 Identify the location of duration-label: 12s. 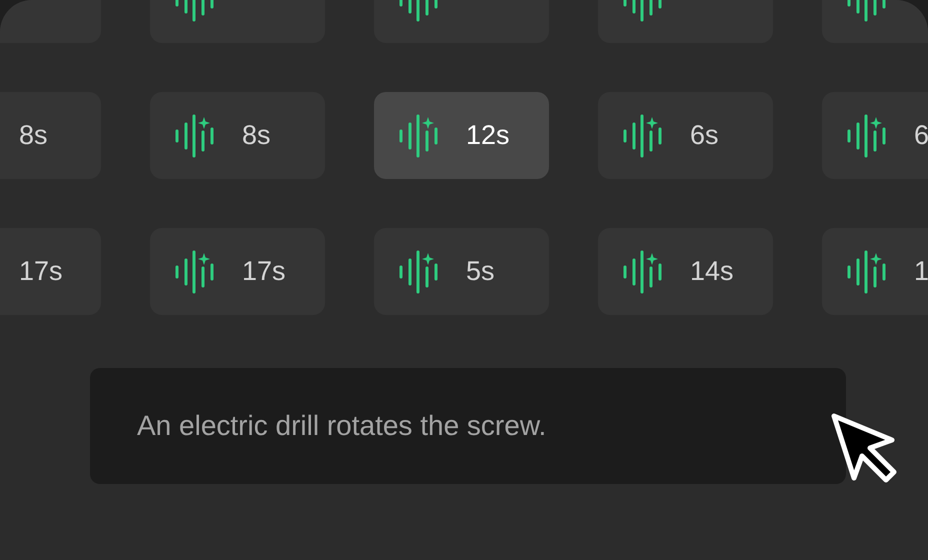
(488, 135).